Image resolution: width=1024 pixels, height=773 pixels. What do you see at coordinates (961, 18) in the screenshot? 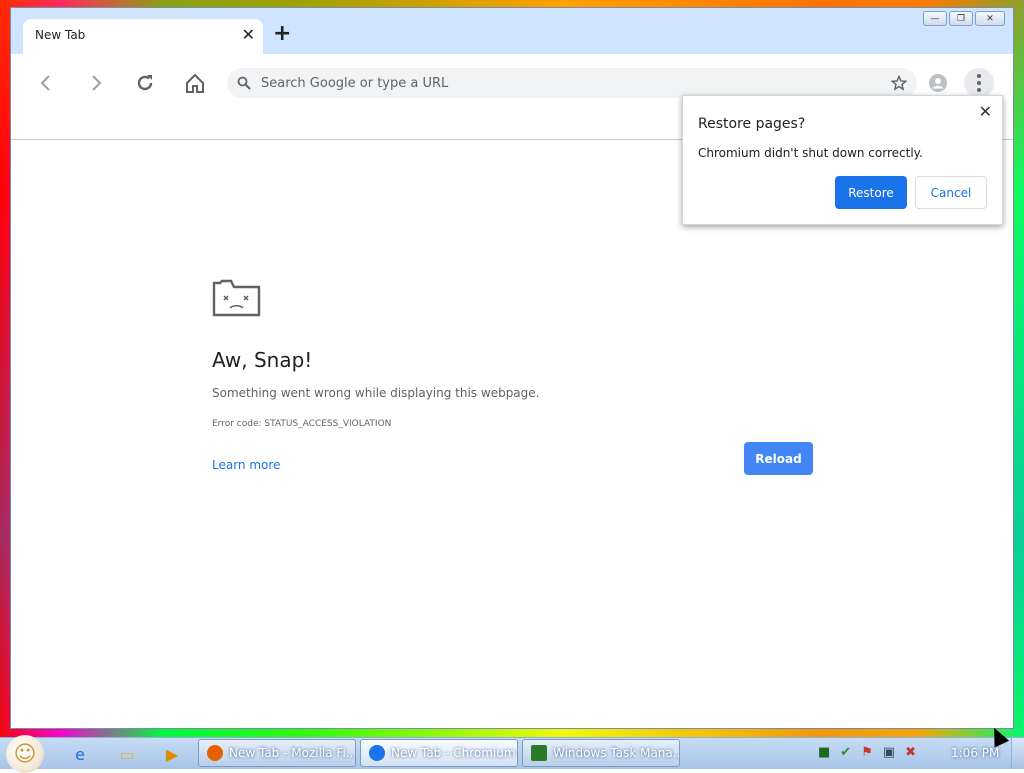
I see `maximize-button: ❐` at bounding box center [961, 18].